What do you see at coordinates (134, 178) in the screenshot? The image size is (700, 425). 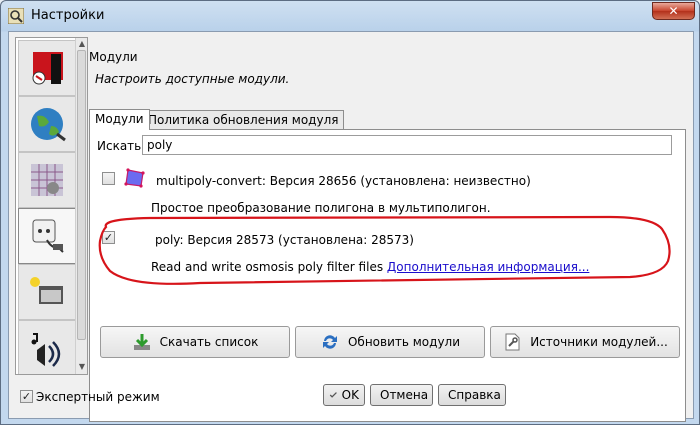 I see `polygon-icon` at bounding box center [134, 178].